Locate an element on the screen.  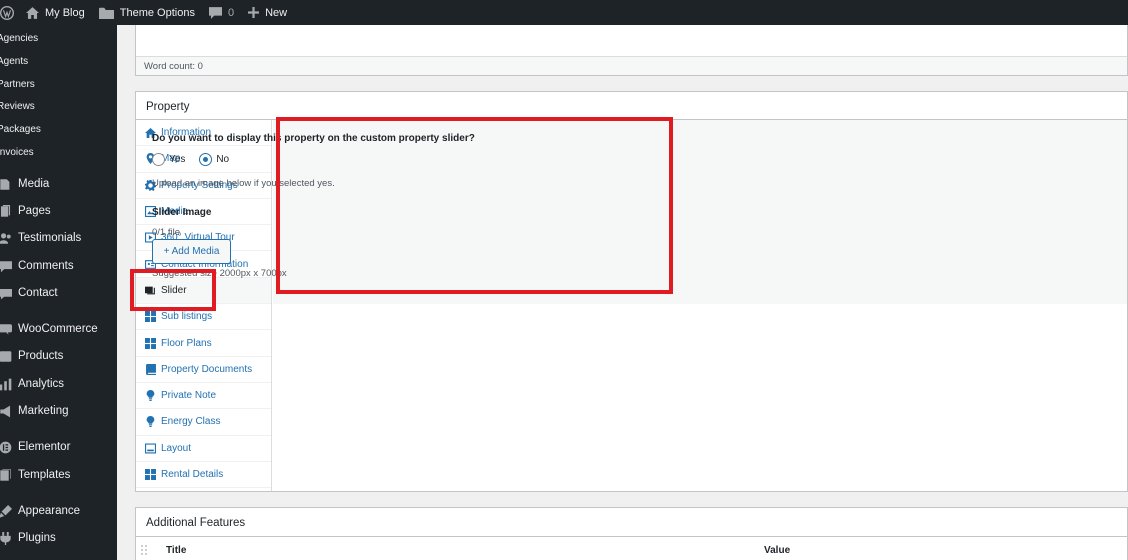
highlight-box-slider-tab is located at coordinates (173, 290).